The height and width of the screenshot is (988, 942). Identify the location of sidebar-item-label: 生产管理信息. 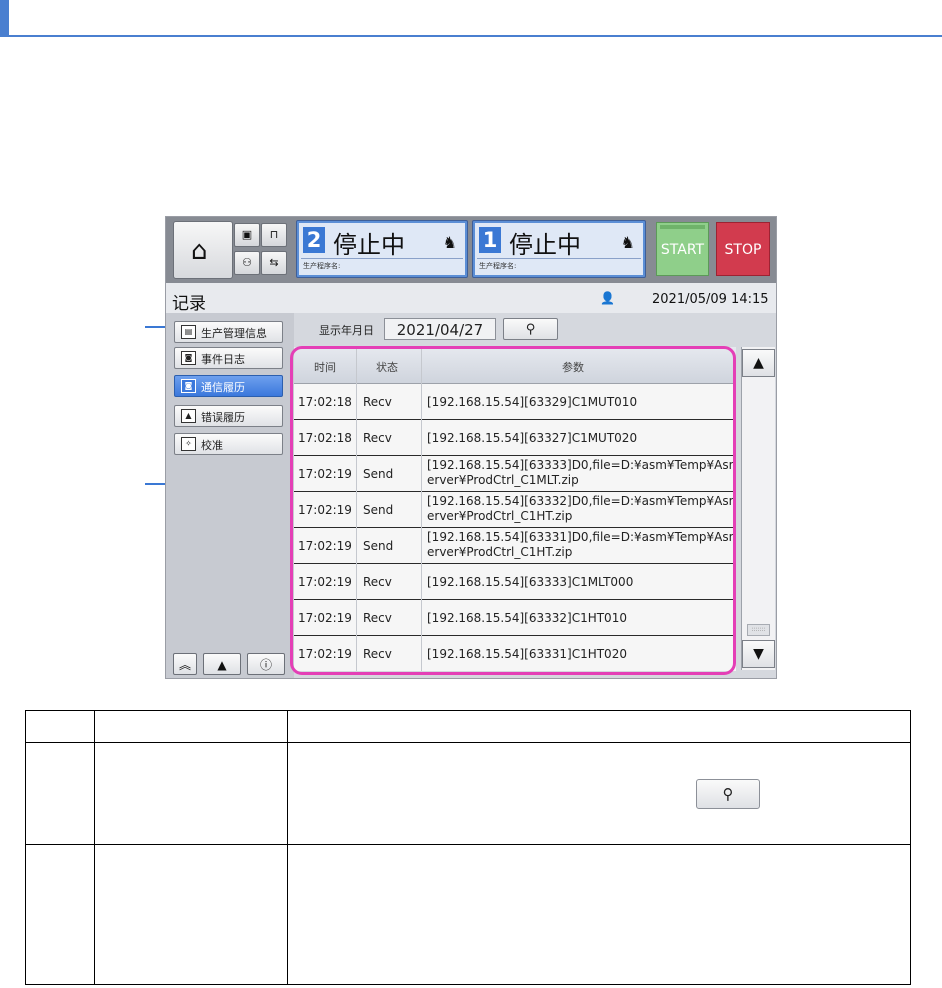
(234, 333).